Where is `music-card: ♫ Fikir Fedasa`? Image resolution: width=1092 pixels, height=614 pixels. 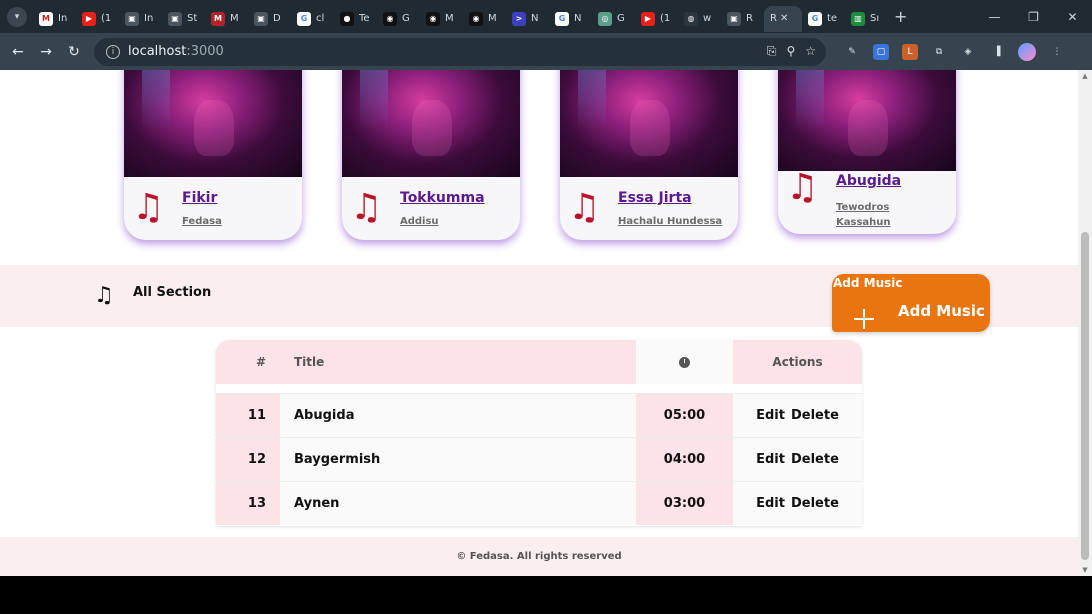 music-card: ♫ Fikir Fedasa is located at coordinates (213, 155).